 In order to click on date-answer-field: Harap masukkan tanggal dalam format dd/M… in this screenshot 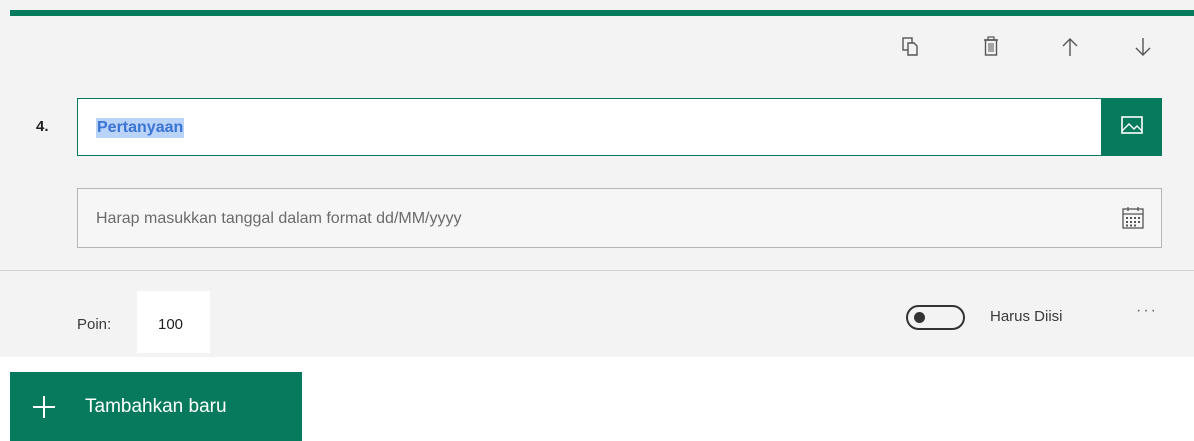, I will do `click(619, 218)`.